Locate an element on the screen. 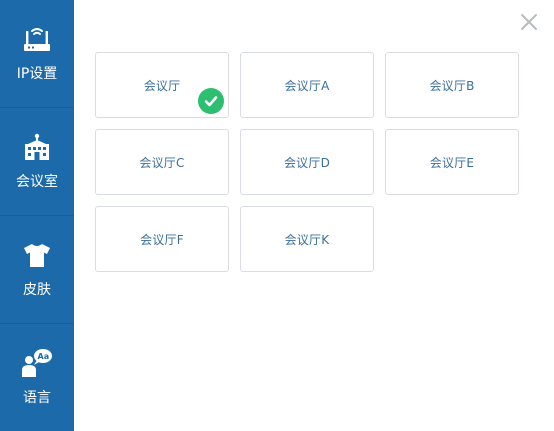 The image size is (554, 431). sidebar-item-label: 会议室 is located at coordinates (37, 182).